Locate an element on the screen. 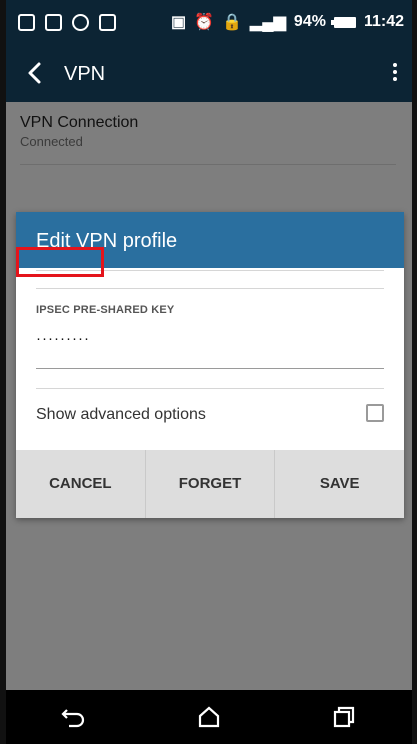 The height and width of the screenshot is (744, 417). app-bar: VPN is located at coordinates (209, 74).